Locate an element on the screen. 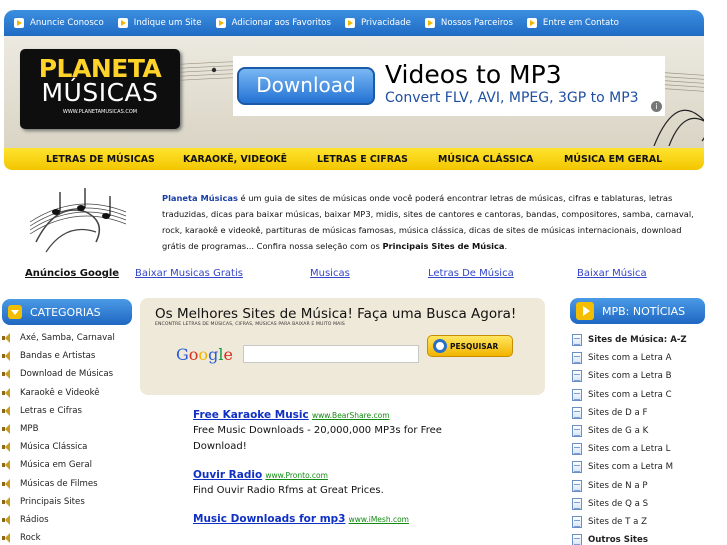  link-text: Letras De Música is located at coordinates (471, 273).